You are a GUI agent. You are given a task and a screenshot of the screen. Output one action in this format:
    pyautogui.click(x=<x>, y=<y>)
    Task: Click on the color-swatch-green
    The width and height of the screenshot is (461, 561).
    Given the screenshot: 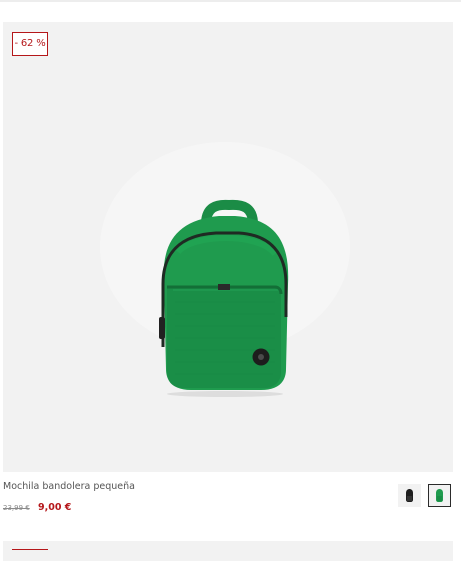 What is the action you would take?
    pyautogui.click(x=439, y=495)
    